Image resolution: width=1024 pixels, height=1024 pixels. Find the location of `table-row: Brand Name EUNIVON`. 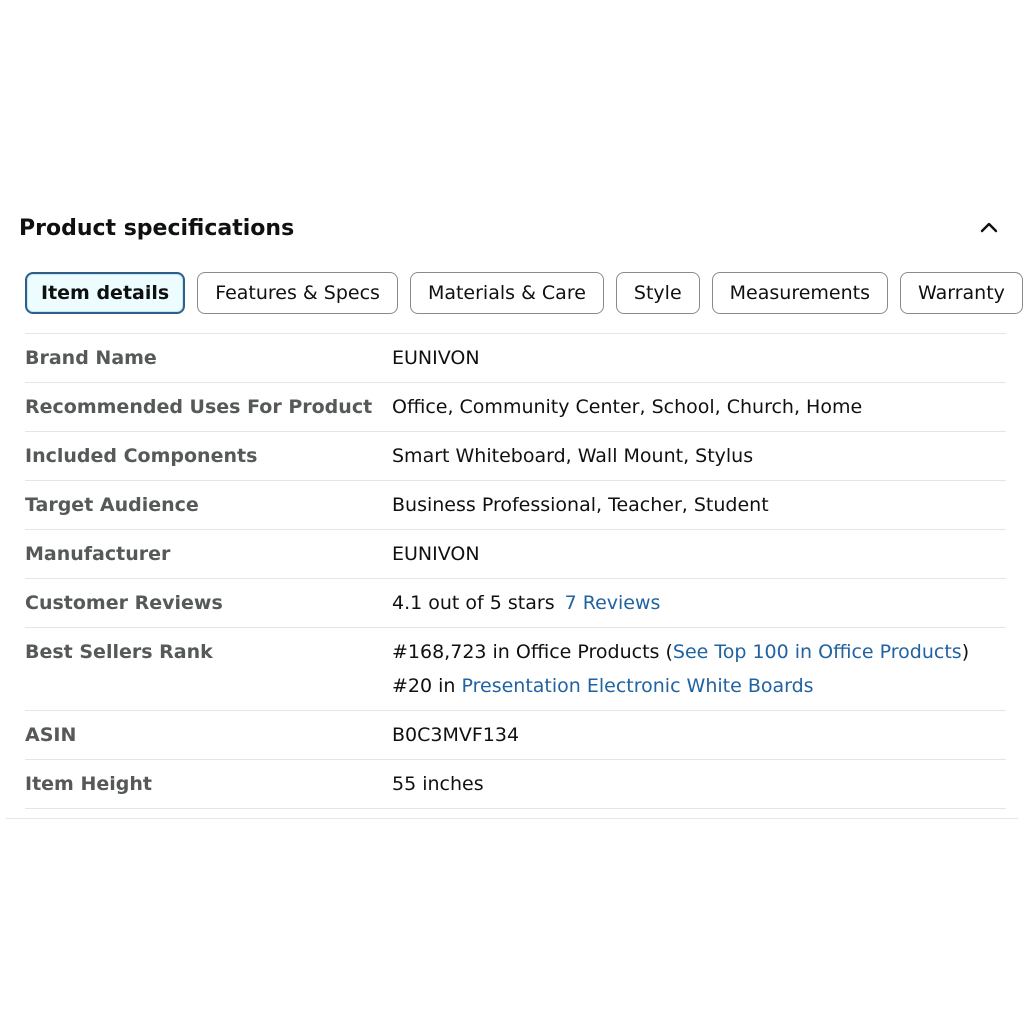

table-row: Brand Name EUNIVON is located at coordinates (515, 358).